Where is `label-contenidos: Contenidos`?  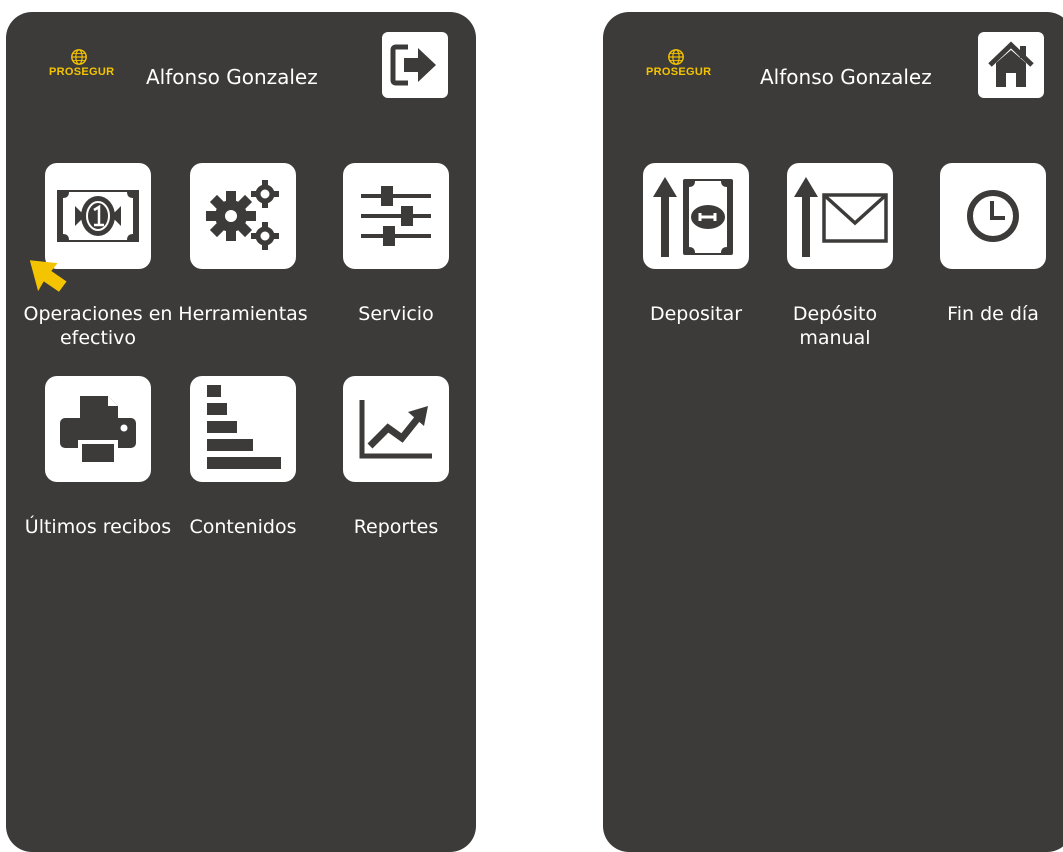
label-contenidos: Contenidos is located at coordinates (243, 527).